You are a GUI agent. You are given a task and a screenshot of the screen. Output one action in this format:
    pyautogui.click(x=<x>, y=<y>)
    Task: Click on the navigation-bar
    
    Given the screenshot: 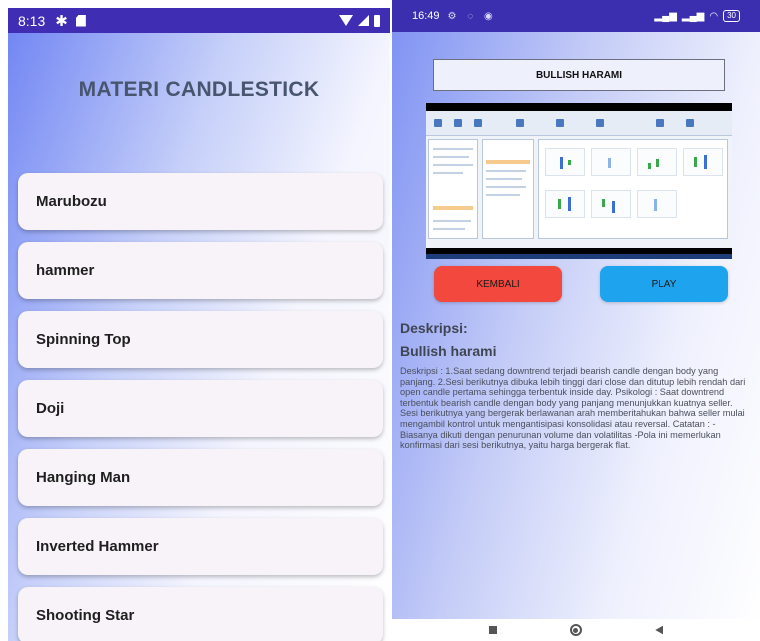 What is the action you would take?
    pyautogui.click(x=576, y=630)
    